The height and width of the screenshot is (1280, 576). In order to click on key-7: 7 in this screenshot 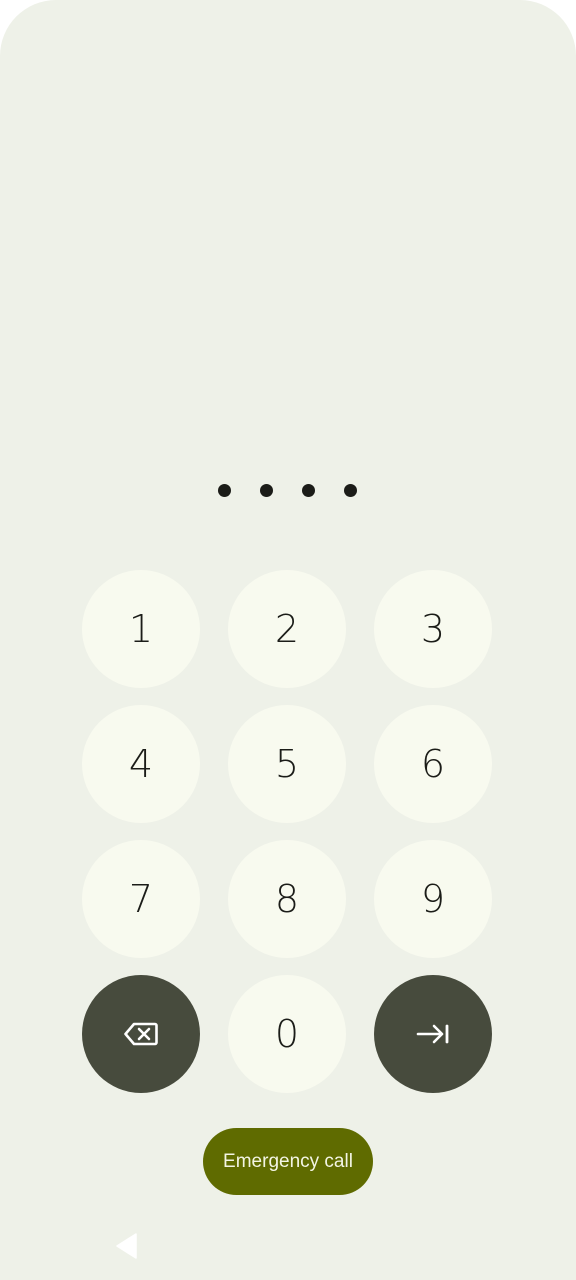, I will do `click(141, 899)`.